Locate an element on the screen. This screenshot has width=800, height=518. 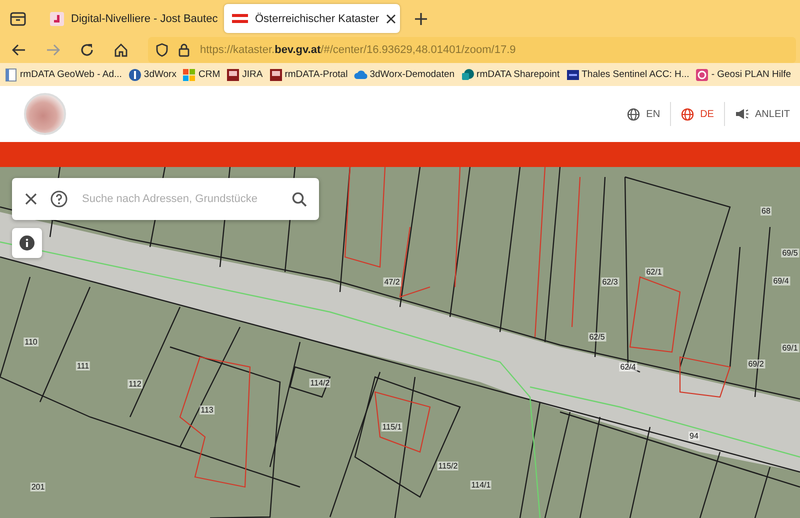
info-icon is located at coordinates (27, 243).